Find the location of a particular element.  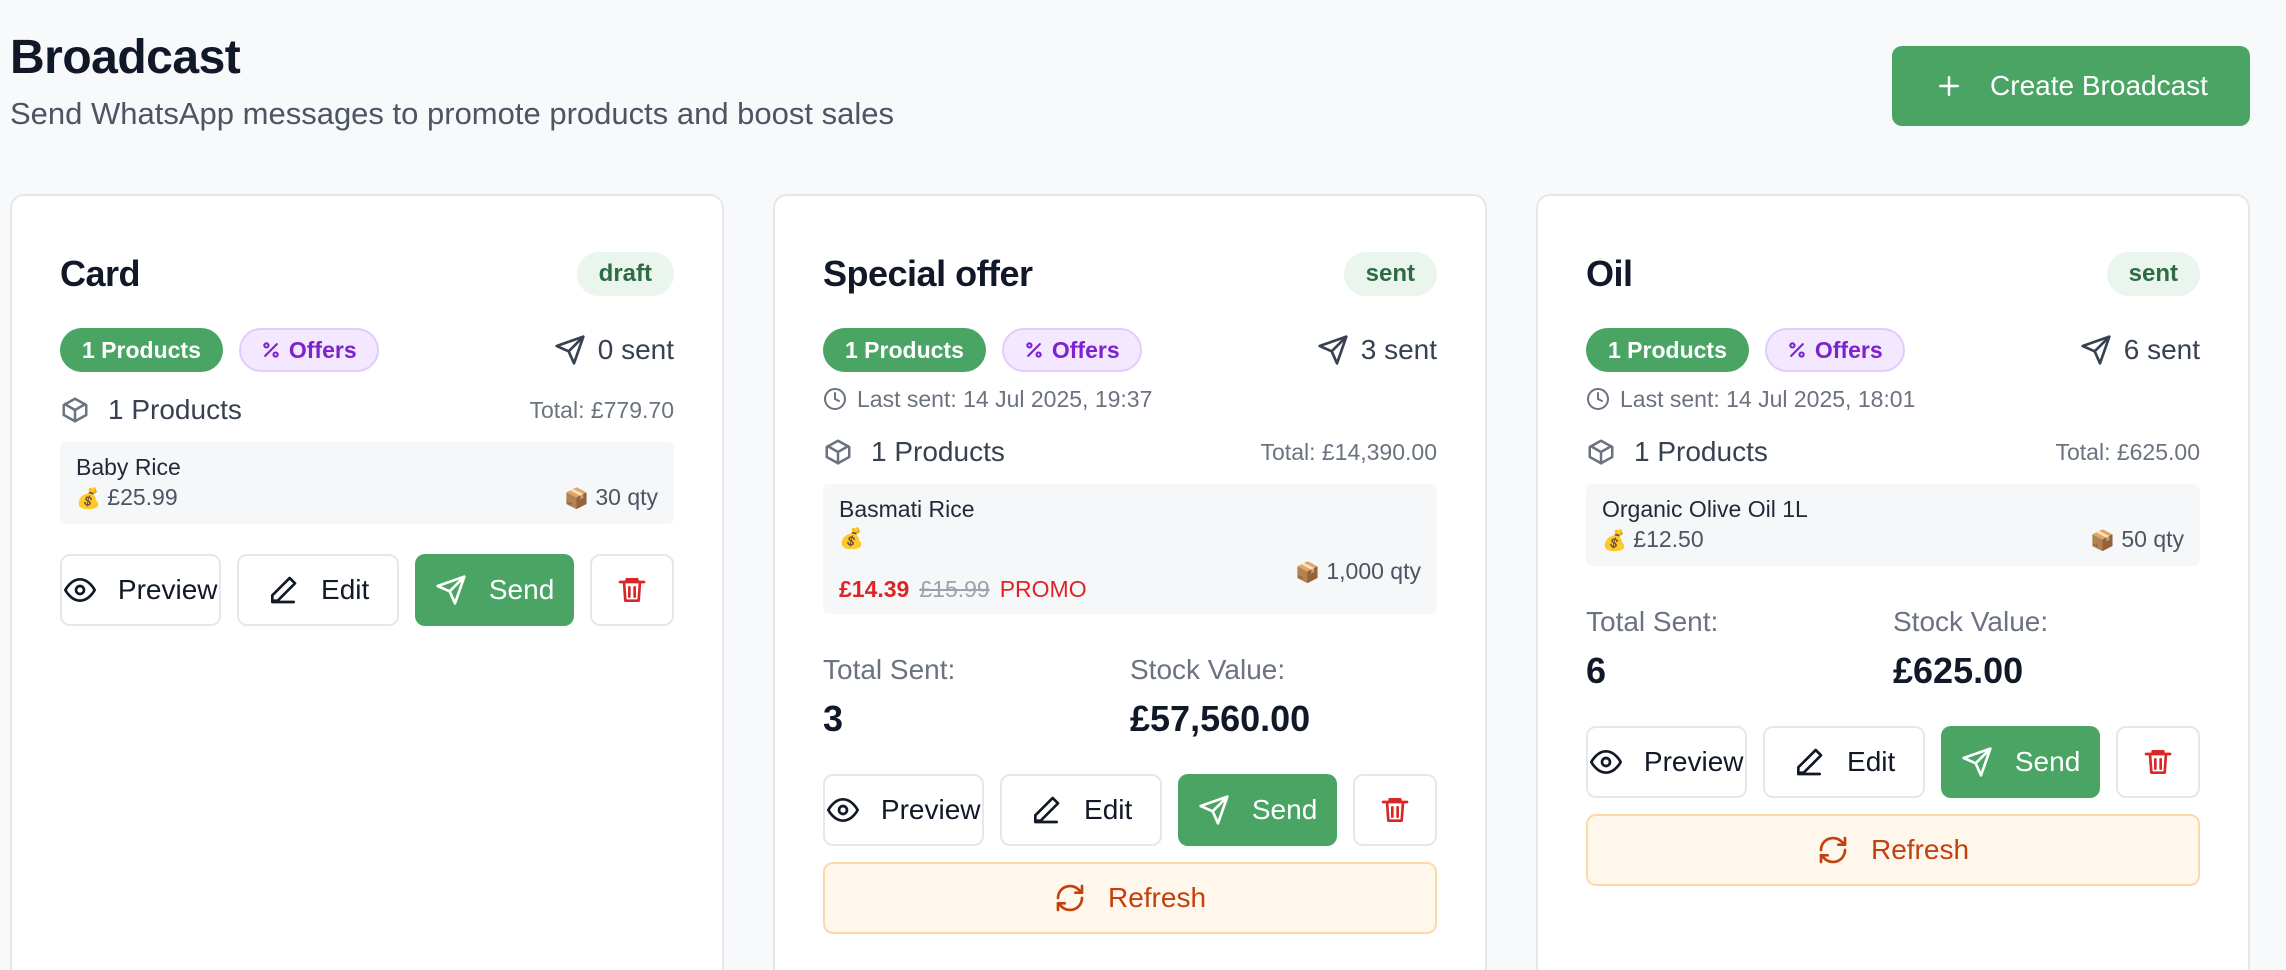

original-price: £15.99 is located at coordinates (954, 589).